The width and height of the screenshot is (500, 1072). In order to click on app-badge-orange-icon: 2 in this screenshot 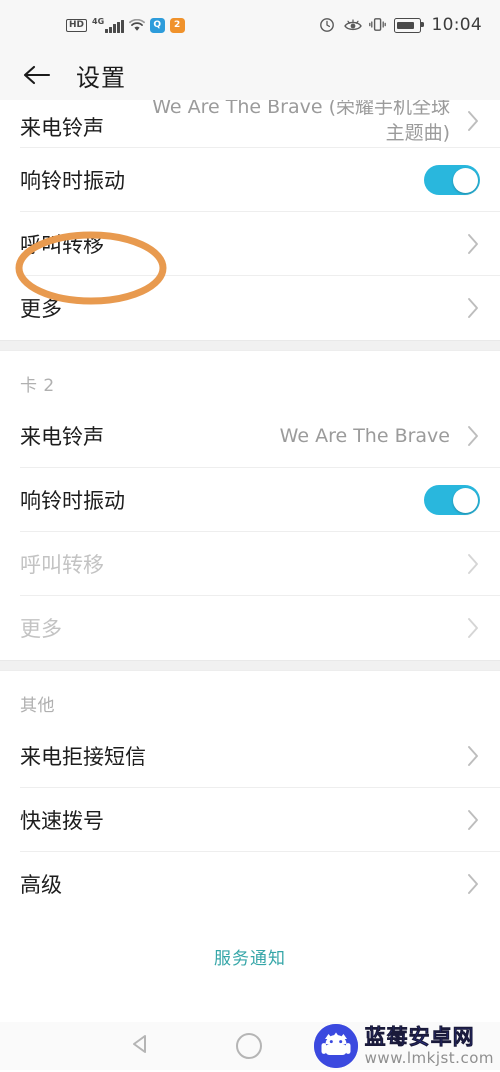, I will do `click(177, 25)`.